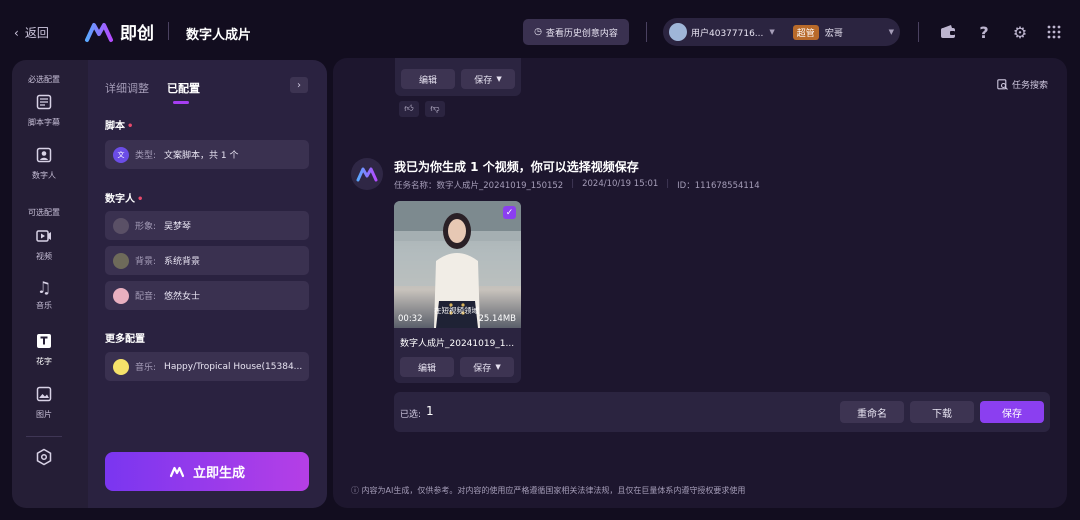 The width and height of the screenshot is (1080, 520). I want to click on sidebar-item-label: 图片, so click(44, 414).